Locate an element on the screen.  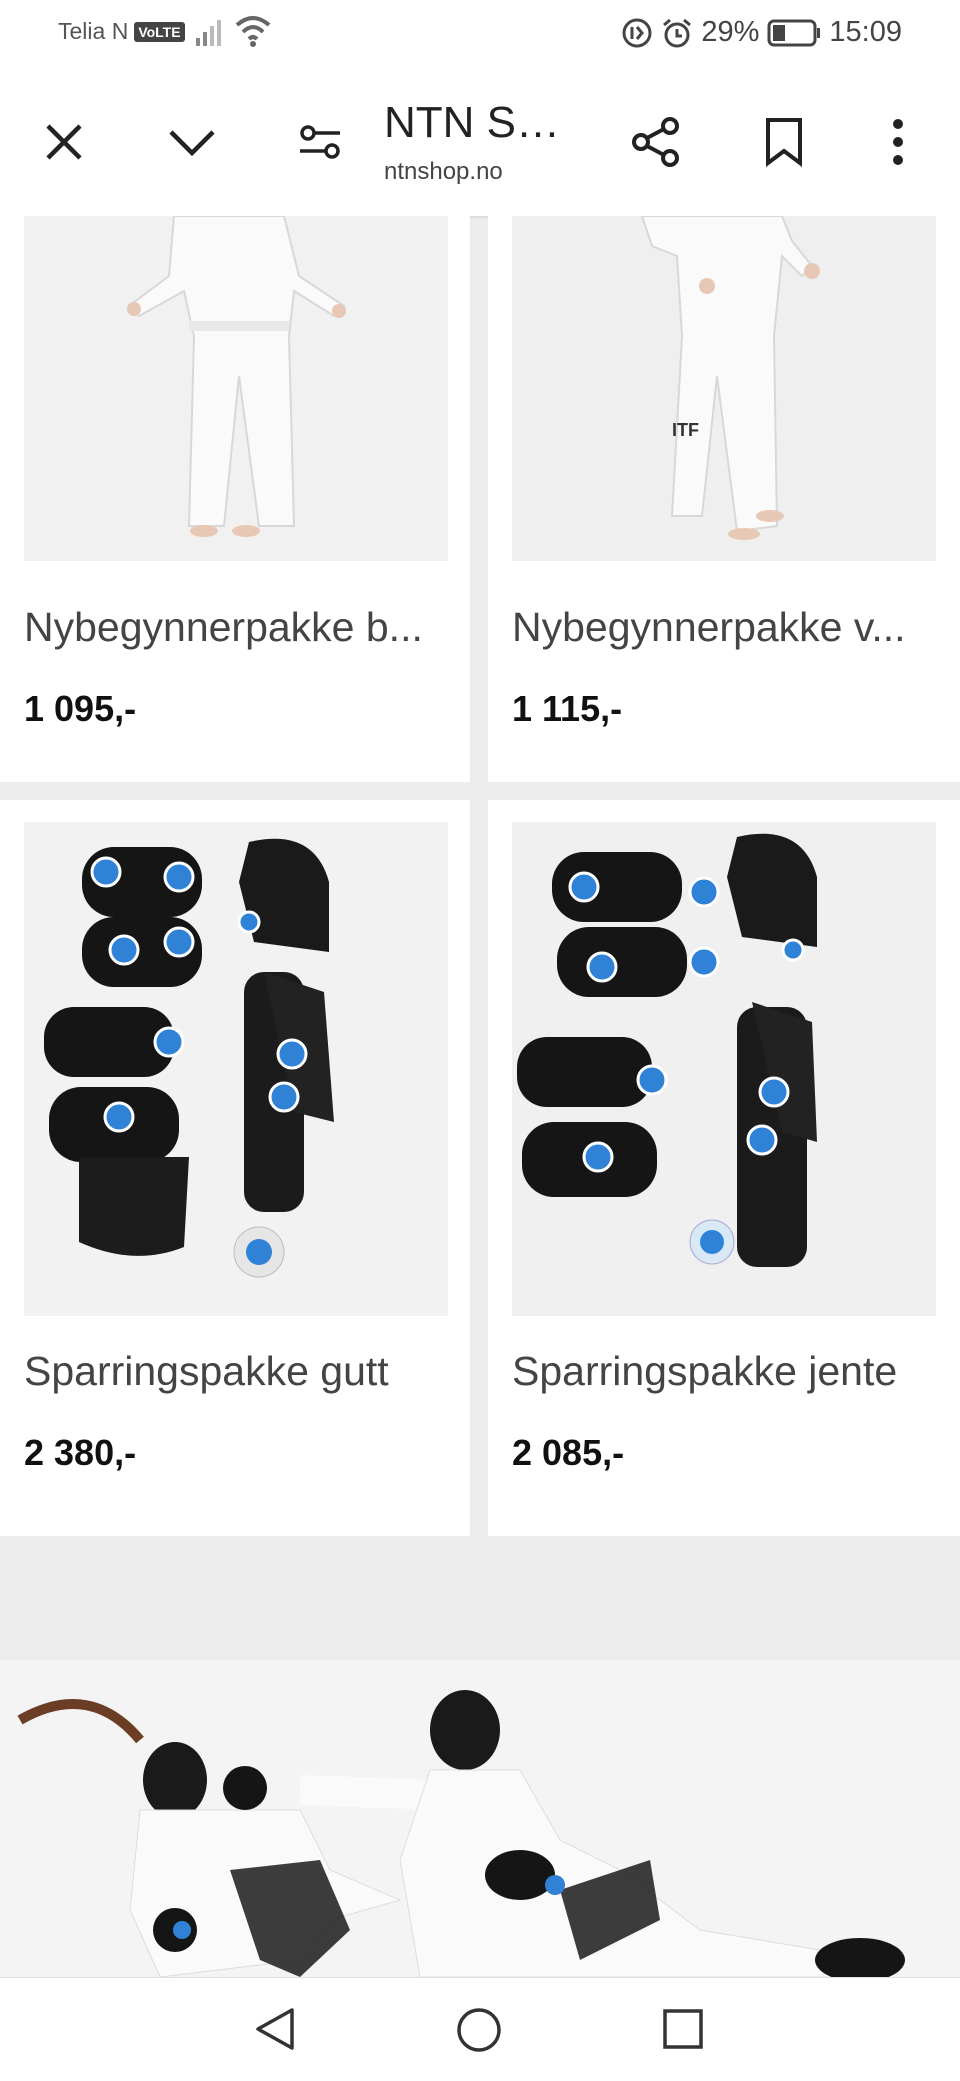
share-icon is located at coordinates (655, 142).